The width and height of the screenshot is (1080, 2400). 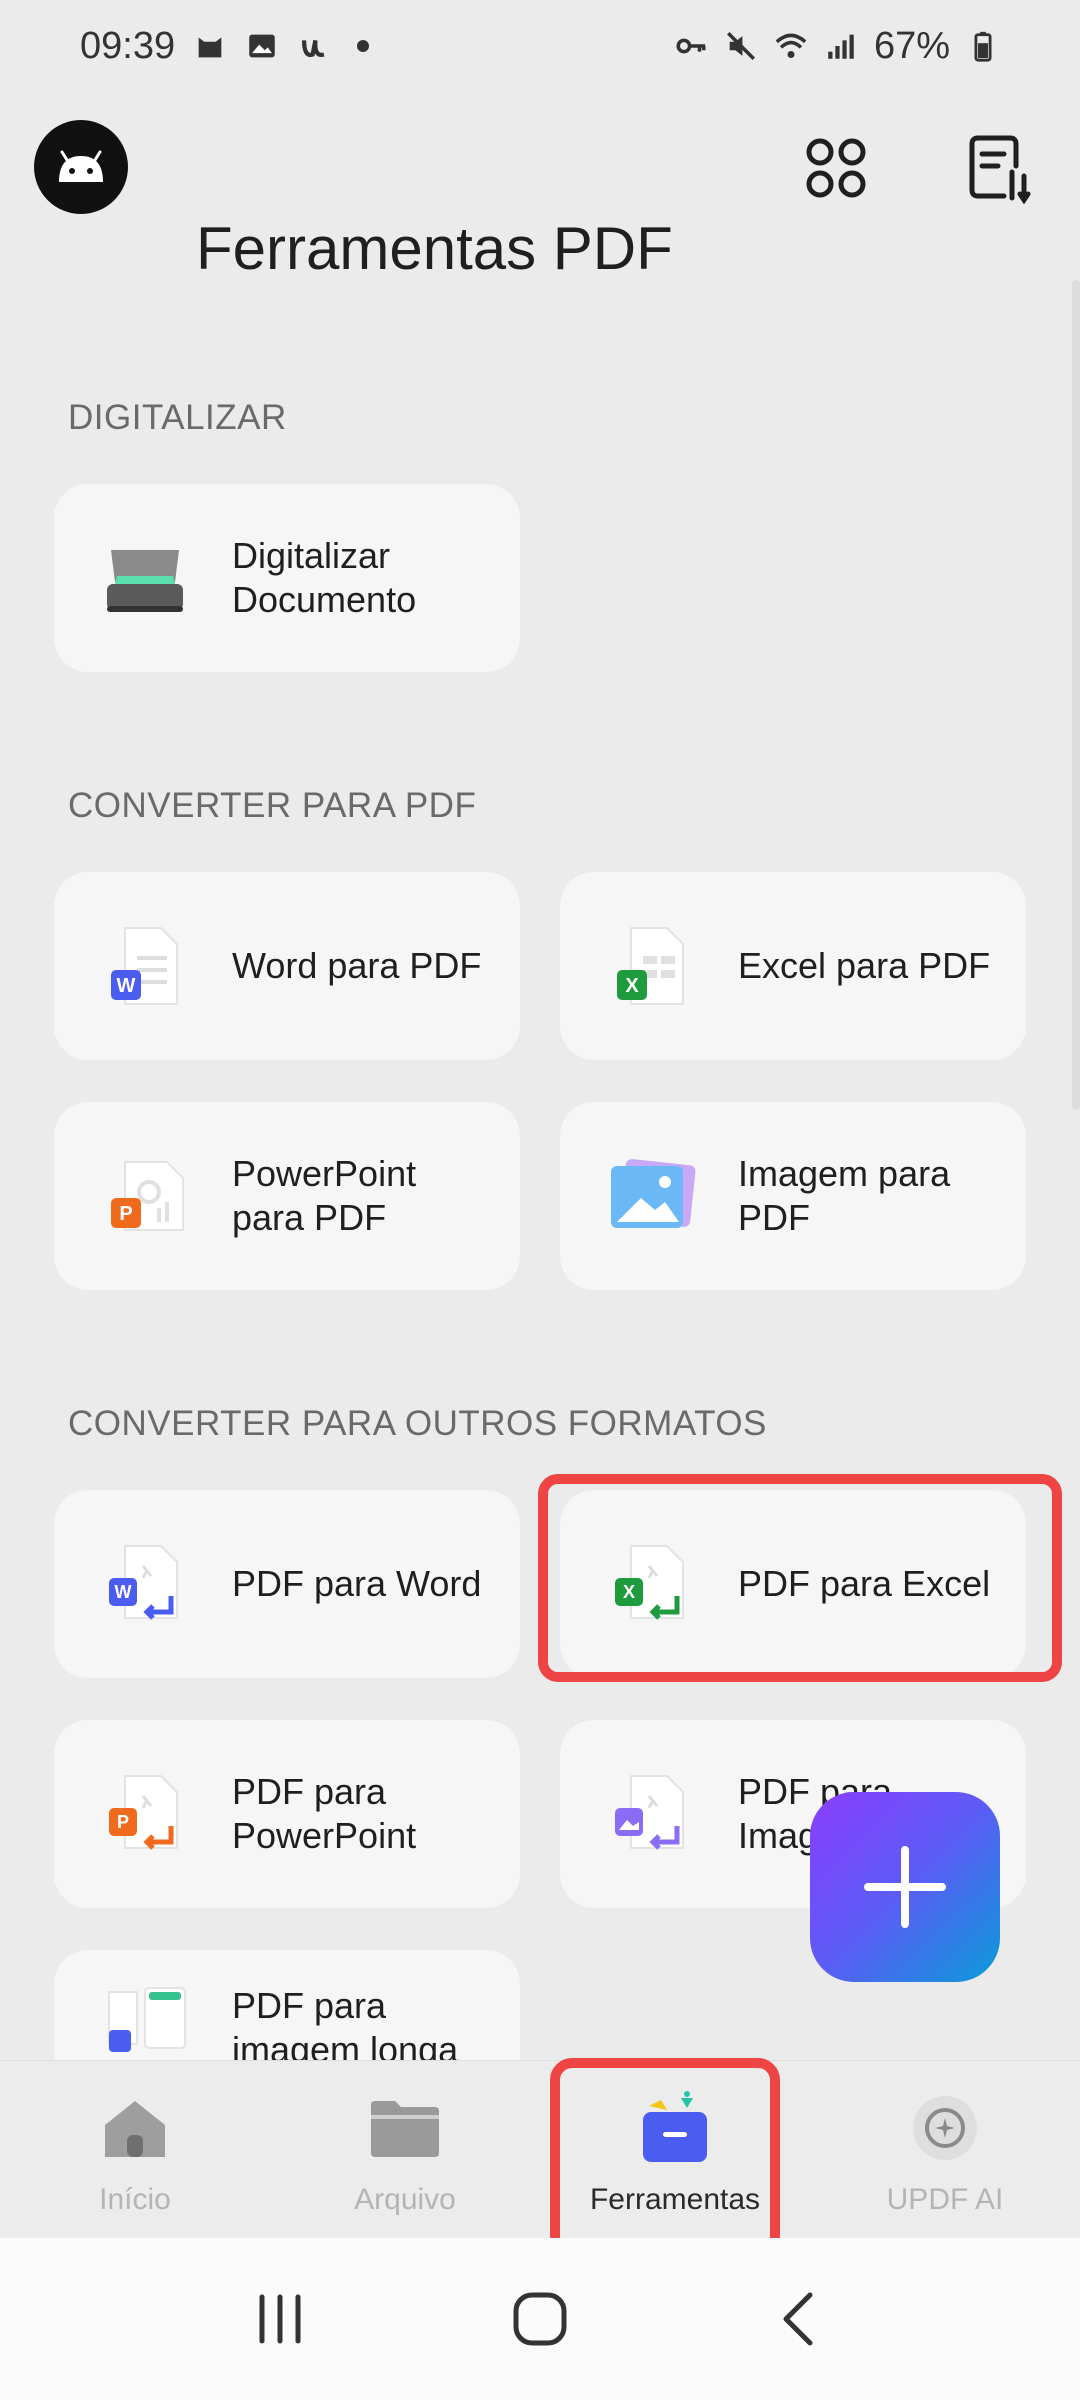 I want to click on nav-item-ai: UPDF AI, so click(x=945, y=2149).